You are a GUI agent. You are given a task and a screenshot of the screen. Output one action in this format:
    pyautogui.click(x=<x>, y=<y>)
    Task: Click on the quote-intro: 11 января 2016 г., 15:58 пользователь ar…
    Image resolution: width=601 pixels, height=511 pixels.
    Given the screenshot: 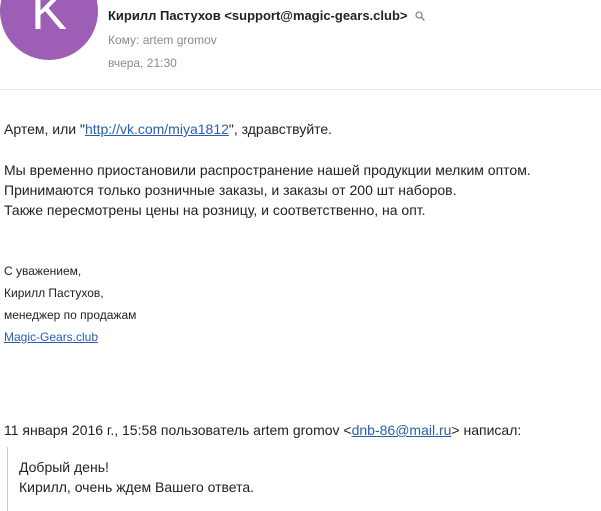 What is the action you would take?
    pyautogui.click(x=262, y=430)
    